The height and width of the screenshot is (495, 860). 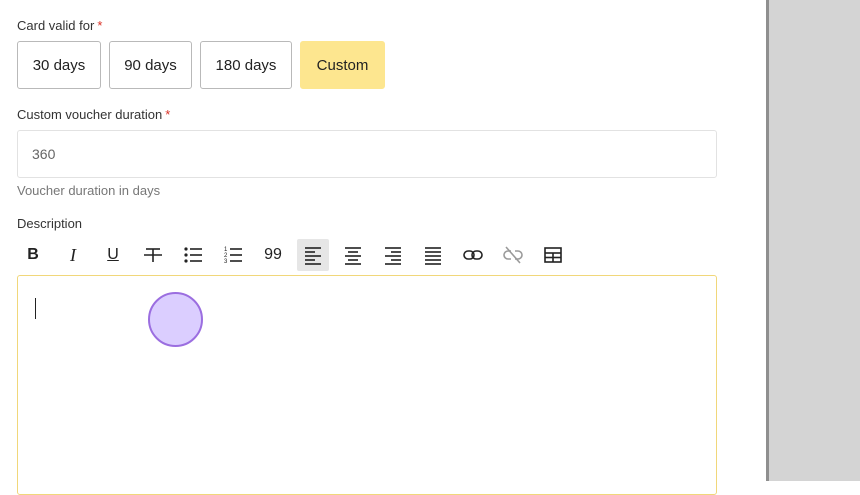 I want to click on side-panel, so click(x=814, y=240).